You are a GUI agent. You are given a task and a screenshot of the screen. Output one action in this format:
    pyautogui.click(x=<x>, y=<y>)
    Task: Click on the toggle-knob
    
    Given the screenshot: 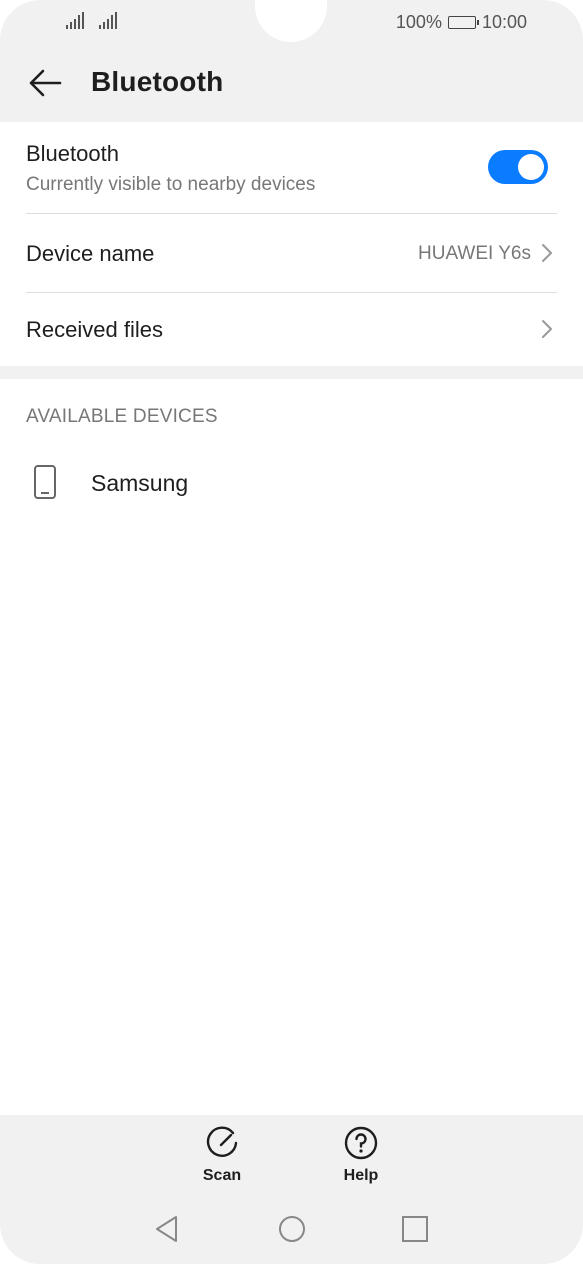 What is the action you would take?
    pyautogui.click(x=531, y=167)
    